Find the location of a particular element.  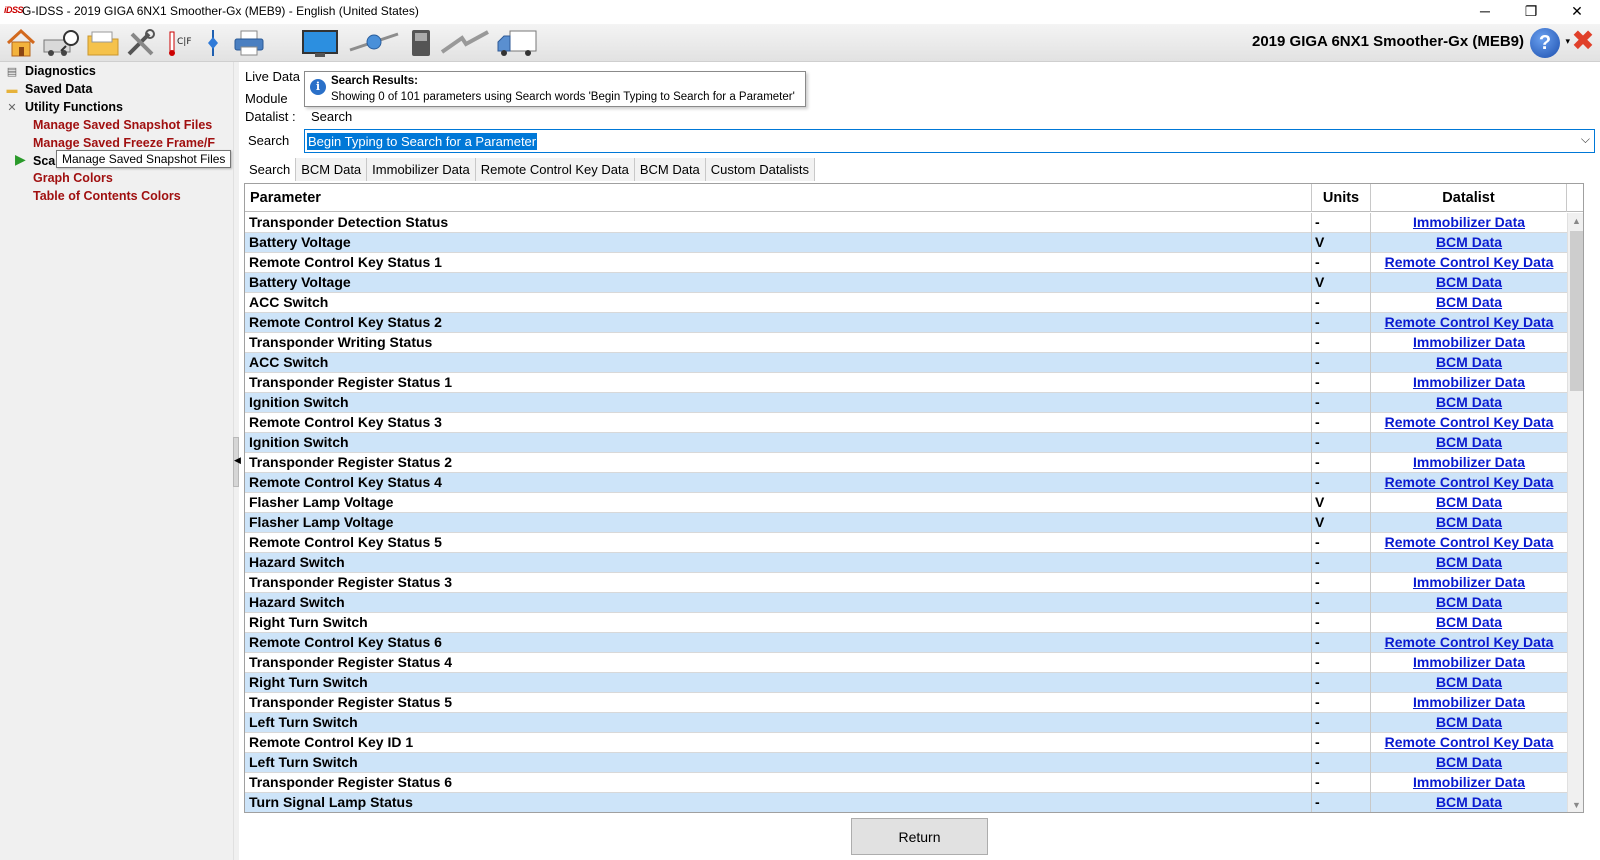

tab-custom-datalists: Custom Datalists is located at coordinates (760, 169).